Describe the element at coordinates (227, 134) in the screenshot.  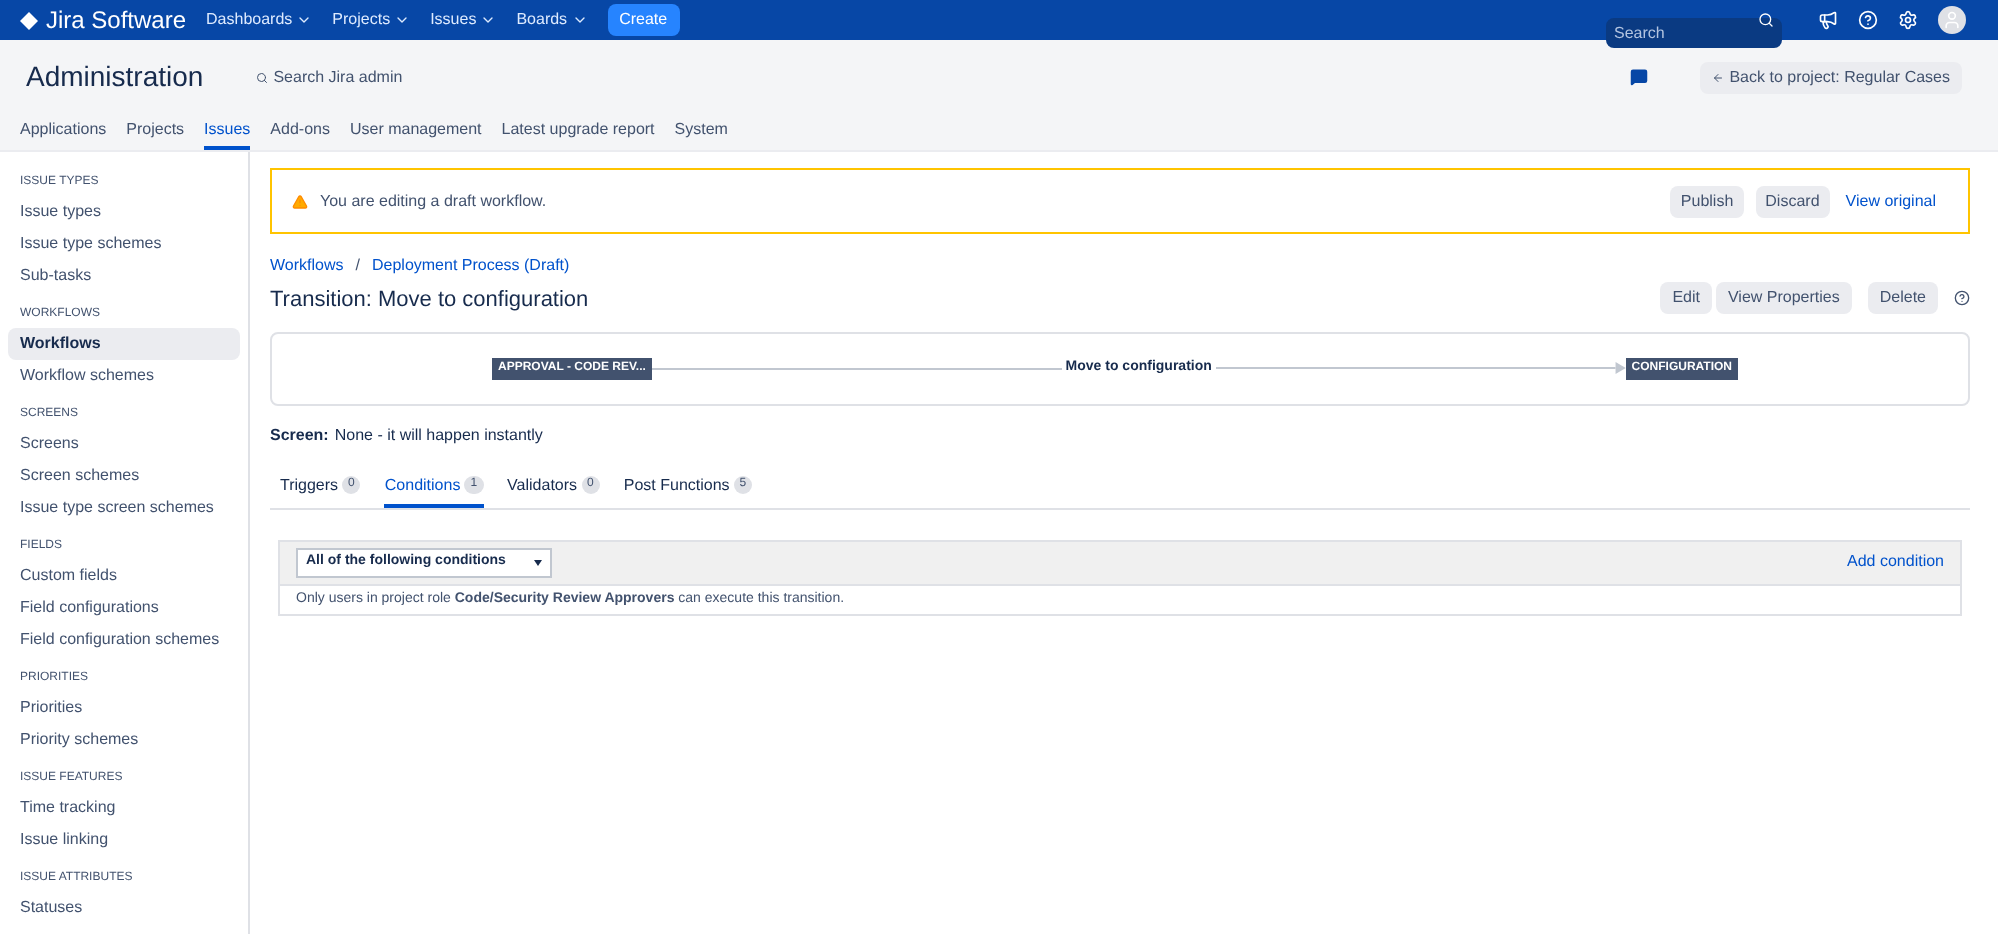
I see `admin-tab: Issues` at that location.